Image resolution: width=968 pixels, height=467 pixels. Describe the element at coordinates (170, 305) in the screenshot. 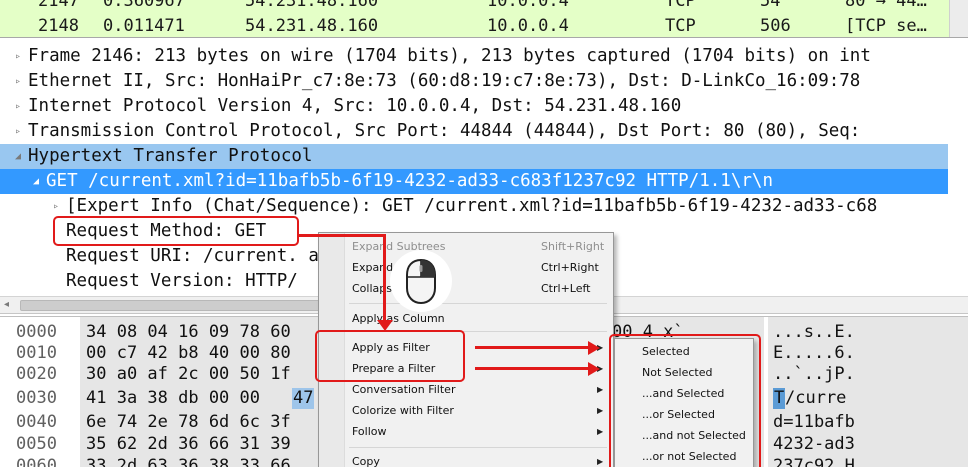

I see `scrollbar-thumb` at that location.